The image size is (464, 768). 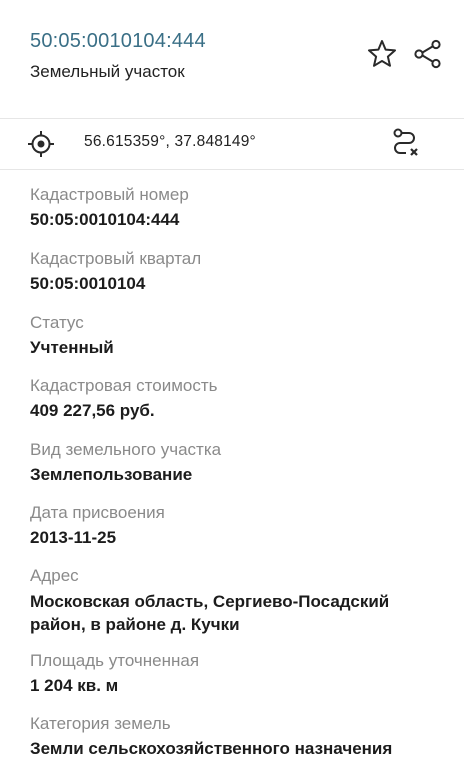 I want to click on field-area: Площадь уточненная 1 204 кв. м, so click(x=114, y=673).